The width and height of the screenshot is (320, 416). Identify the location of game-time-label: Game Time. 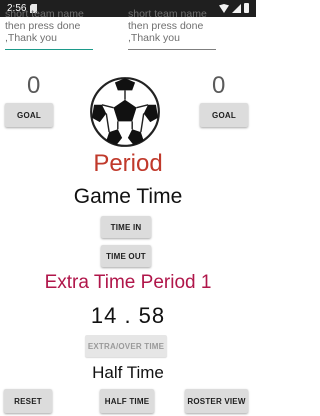
(128, 196).